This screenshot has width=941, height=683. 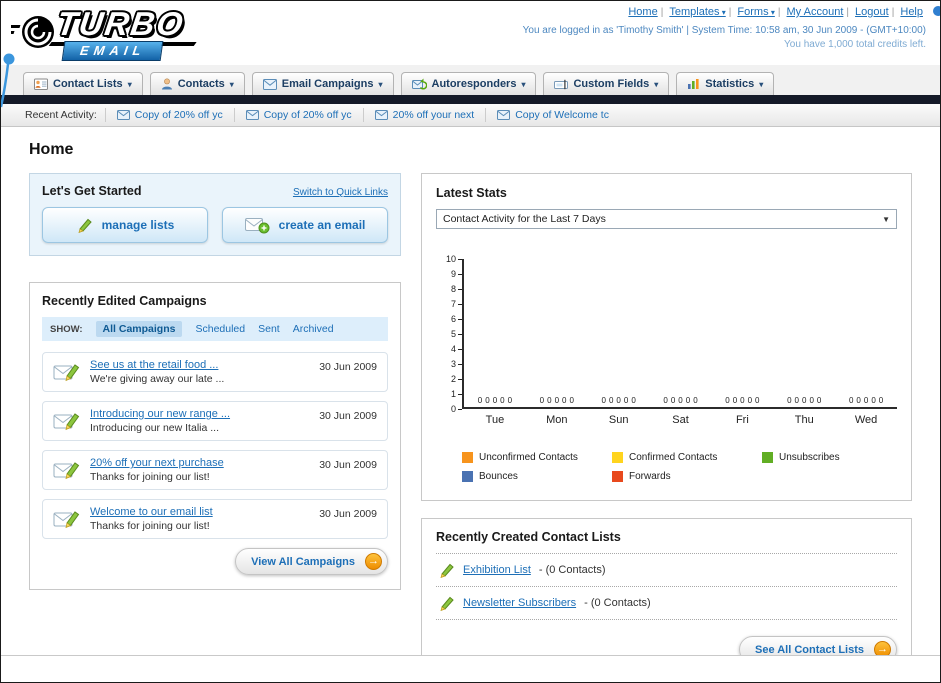 I want to click on top-link-logout: Logout, so click(x=872, y=12).